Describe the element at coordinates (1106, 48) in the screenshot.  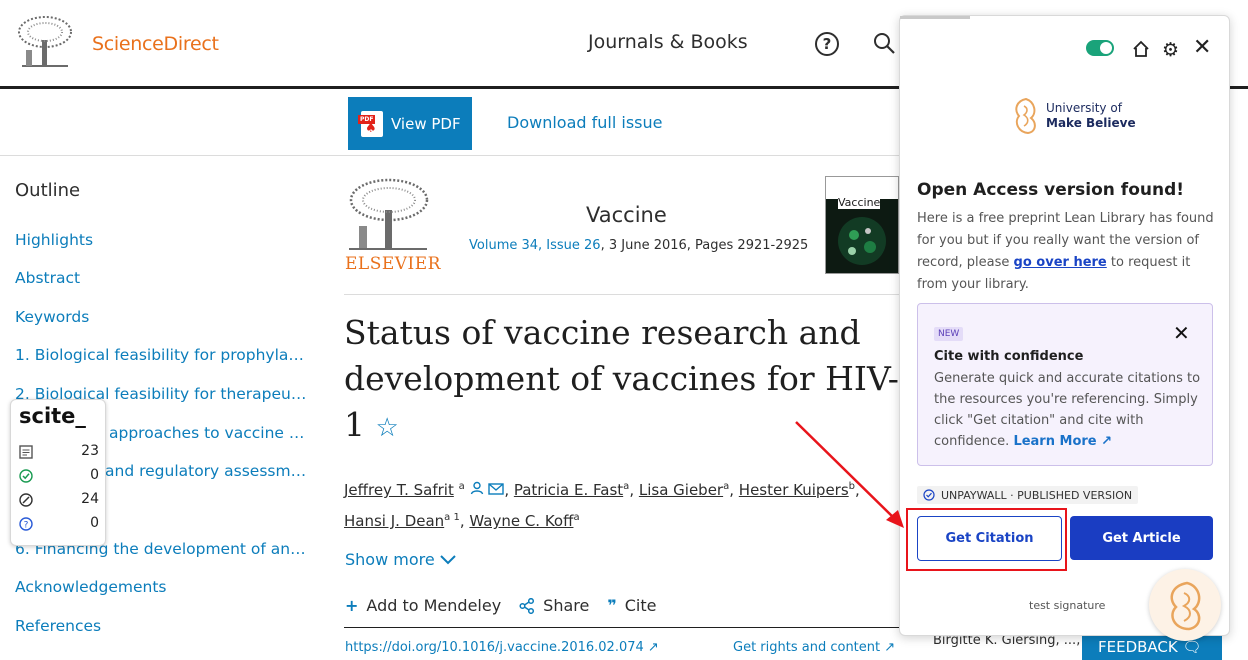
I see `toggle-knob` at that location.